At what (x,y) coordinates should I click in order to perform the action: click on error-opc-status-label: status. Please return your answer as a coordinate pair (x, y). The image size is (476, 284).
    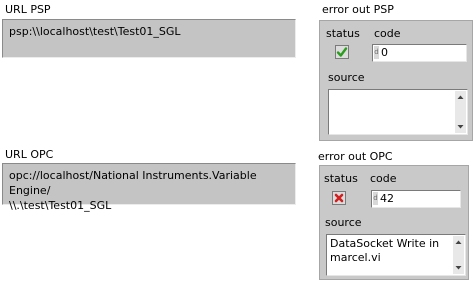
    Looking at the image, I should click on (341, 178).